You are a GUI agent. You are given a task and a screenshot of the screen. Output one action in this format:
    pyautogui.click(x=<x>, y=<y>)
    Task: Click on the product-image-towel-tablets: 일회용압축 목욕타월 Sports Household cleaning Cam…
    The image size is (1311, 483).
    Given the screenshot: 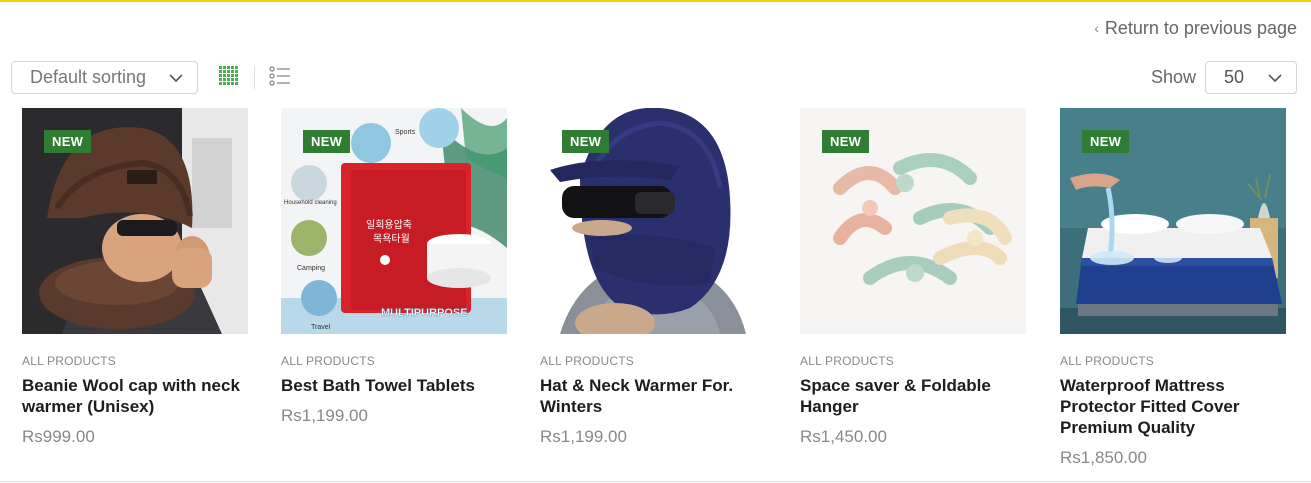 What is the action you would take?
    pyautogui.click(x=394, y=221)
    